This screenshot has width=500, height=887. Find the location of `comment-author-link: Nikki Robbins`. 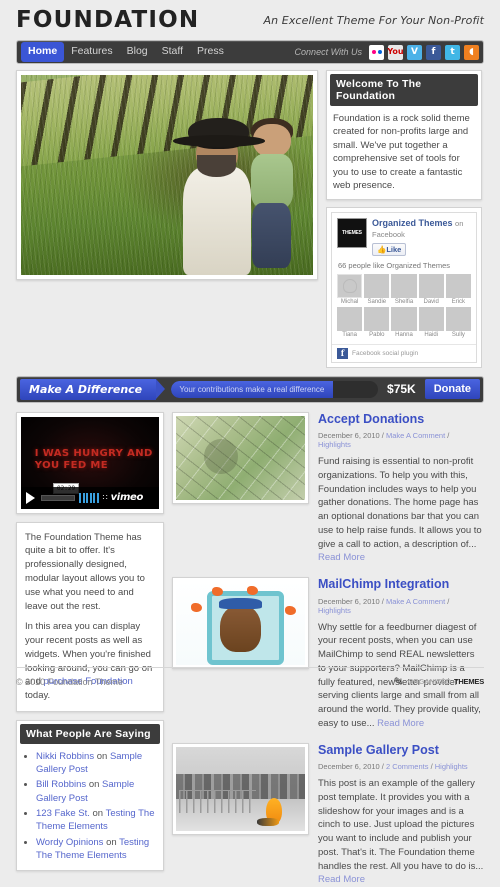

comment-author-link: Nikki Robbins is located at coordinates (65, 756).